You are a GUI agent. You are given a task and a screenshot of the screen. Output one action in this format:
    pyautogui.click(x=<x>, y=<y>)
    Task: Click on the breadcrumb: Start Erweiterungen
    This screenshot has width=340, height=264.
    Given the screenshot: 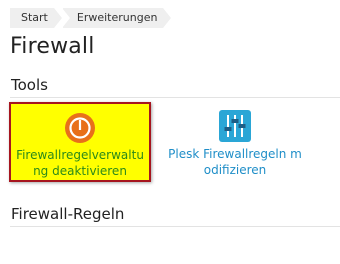 What is the action you would take?
    pyautogui.click(x=91, y=18)
    